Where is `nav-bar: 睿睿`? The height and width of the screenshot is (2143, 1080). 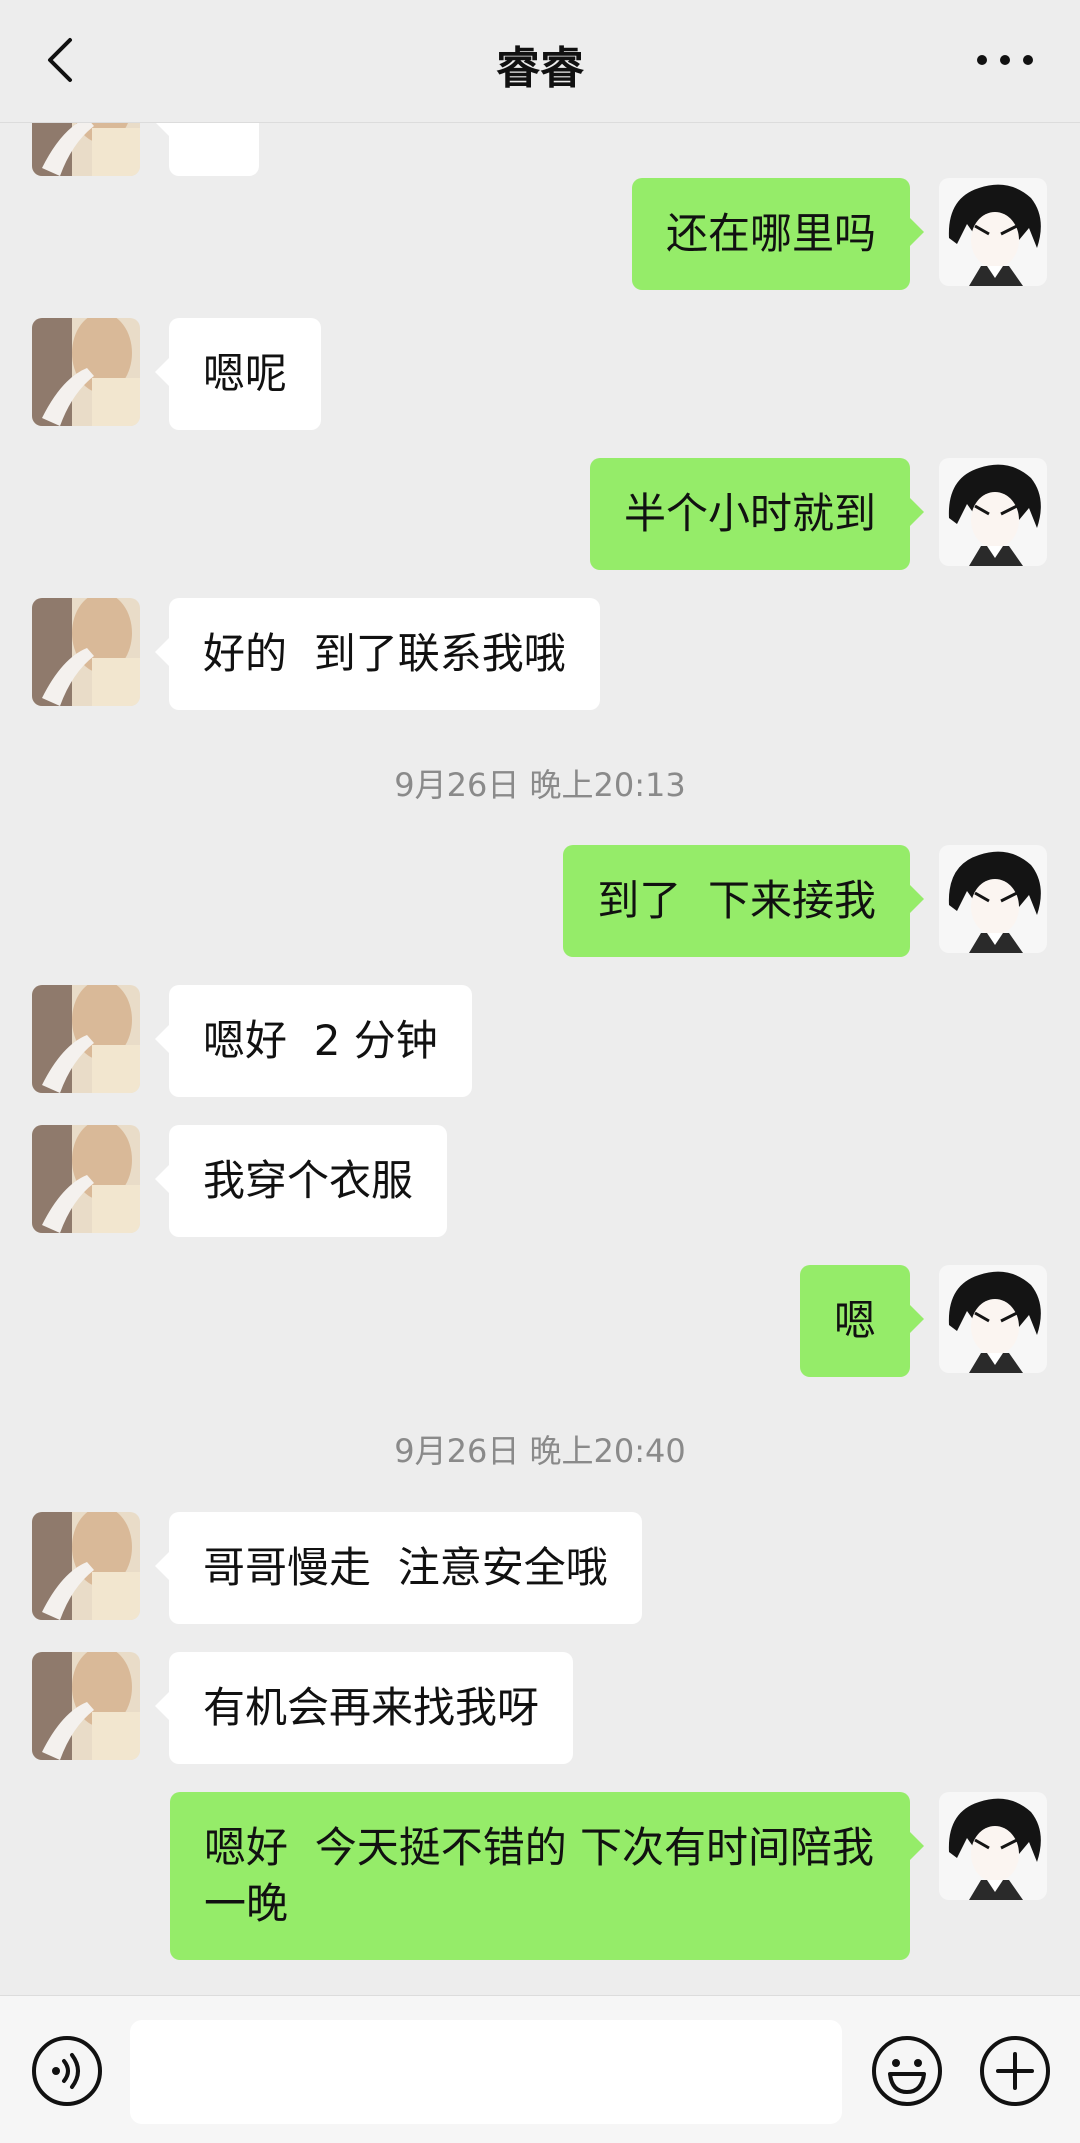 nav-bar: 睿睿 is located at coordinates (540, 61).